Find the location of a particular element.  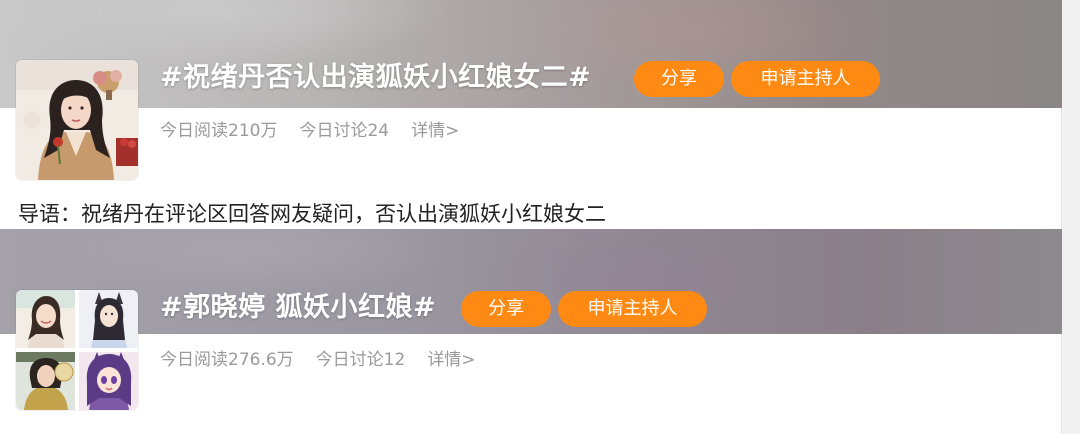

topic-stats: 今日阅读210万 今日讨论24 详情> is located at coordinates (320, 131).